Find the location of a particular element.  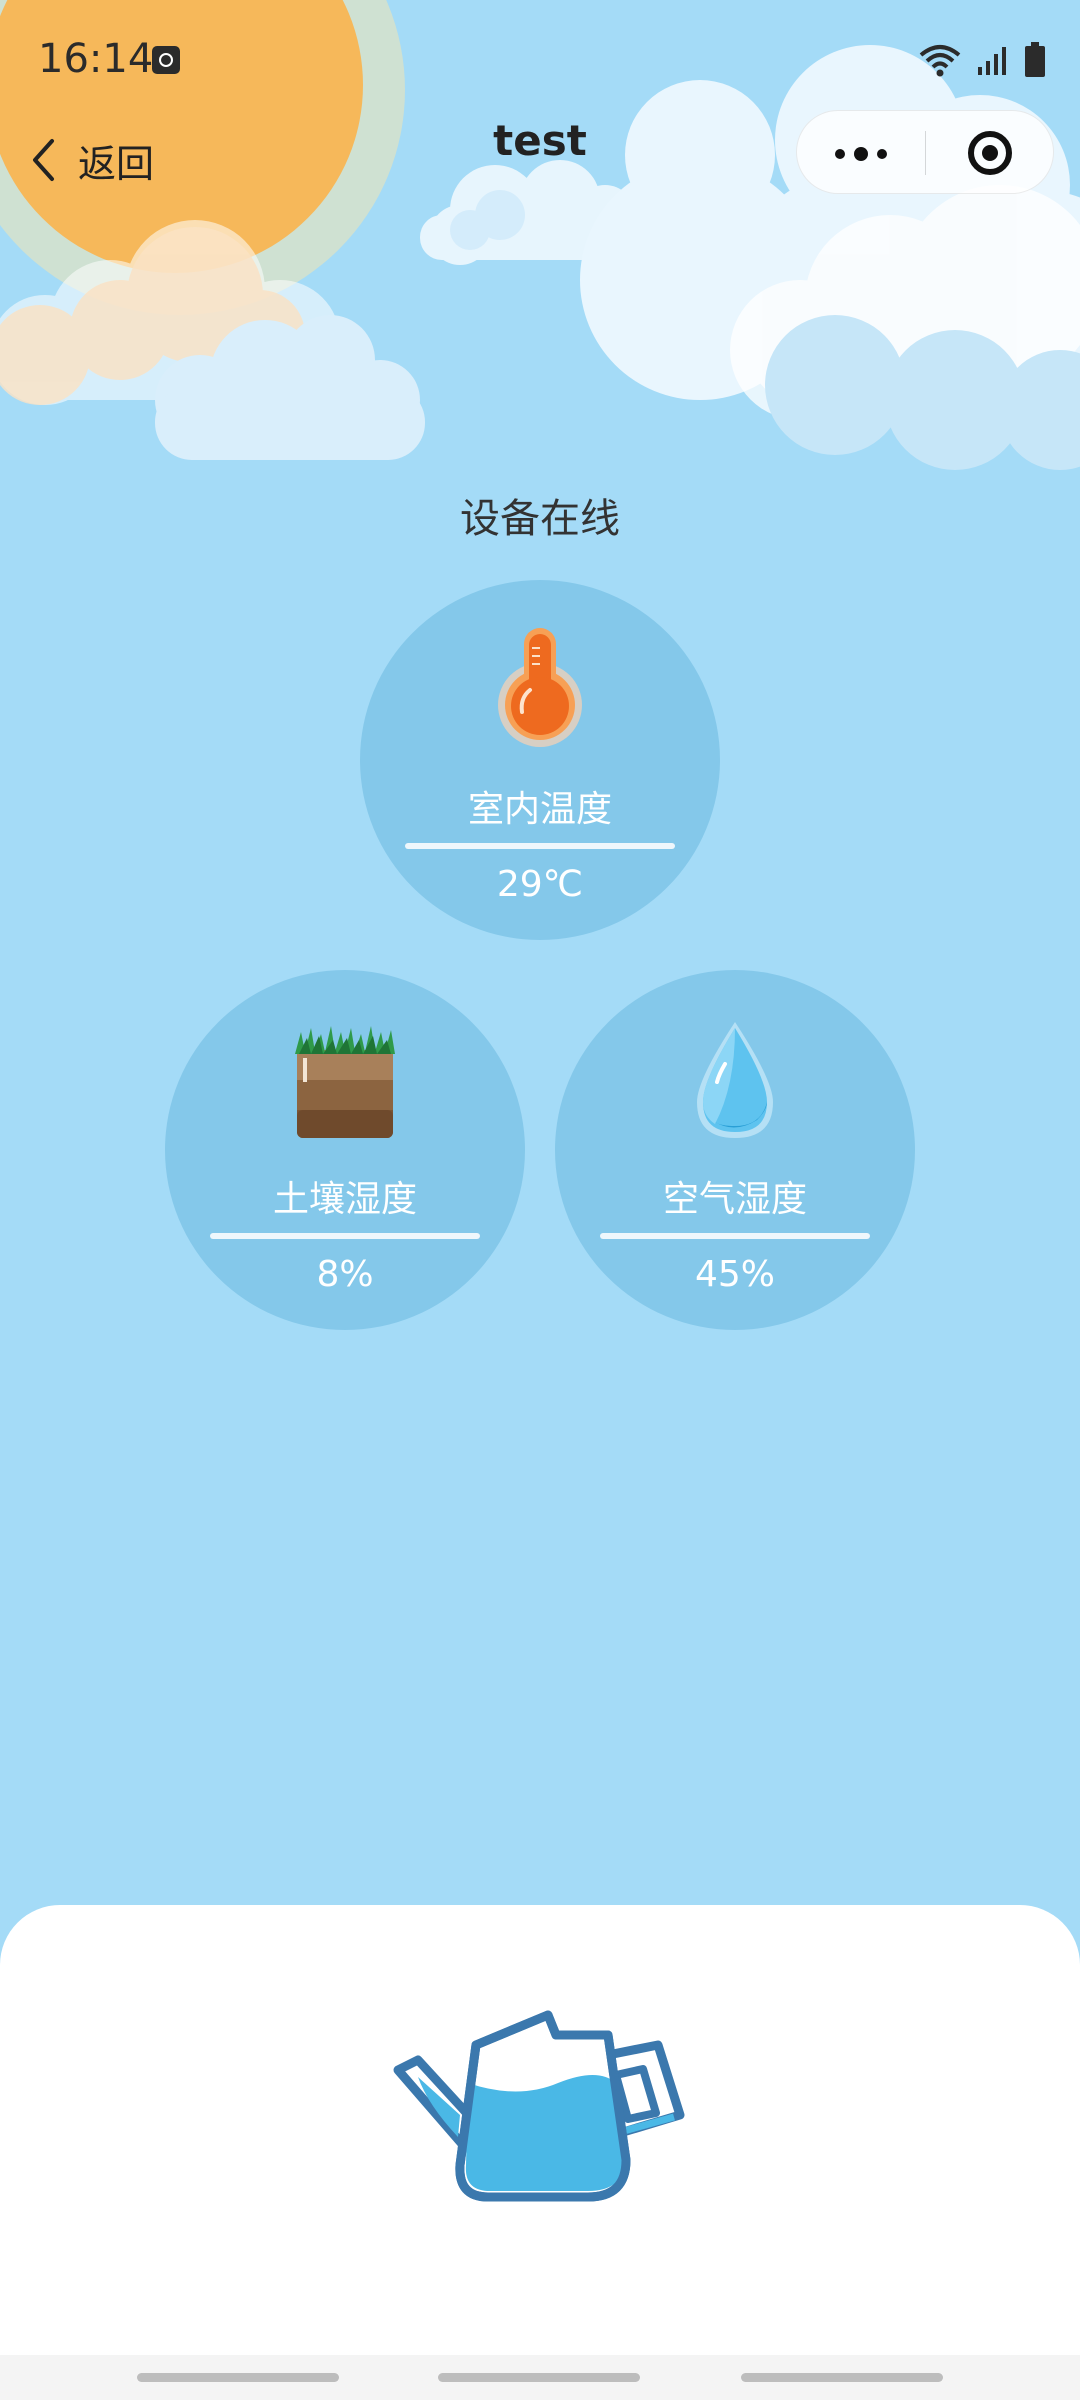

close-miniprogram-button is located at coordinates (990, 153).